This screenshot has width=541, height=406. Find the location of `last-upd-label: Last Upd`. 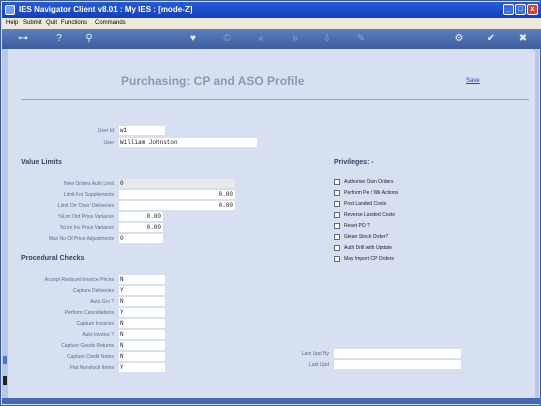

last-upd-label: Last Upd is located at coordinates (318, 365).